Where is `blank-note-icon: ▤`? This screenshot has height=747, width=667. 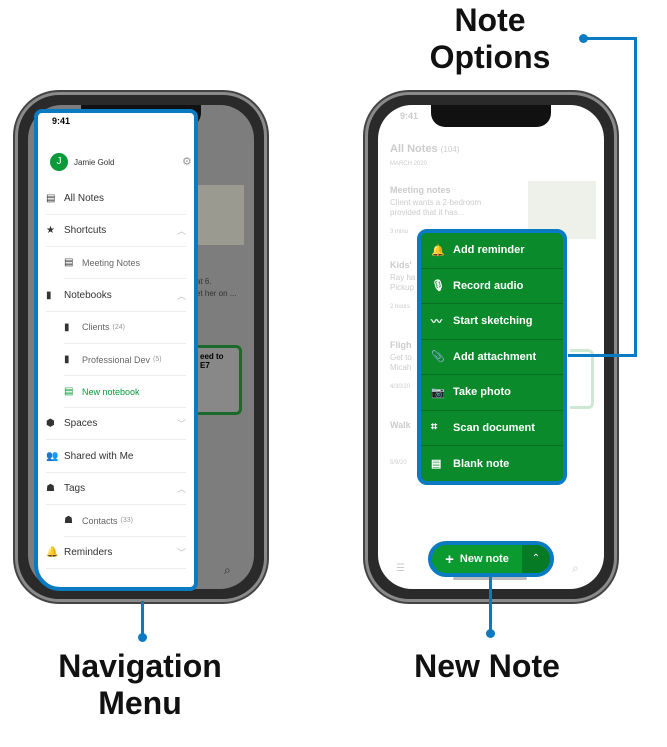 blank-note-icon: ▤ is located at coordinates (436, 464).